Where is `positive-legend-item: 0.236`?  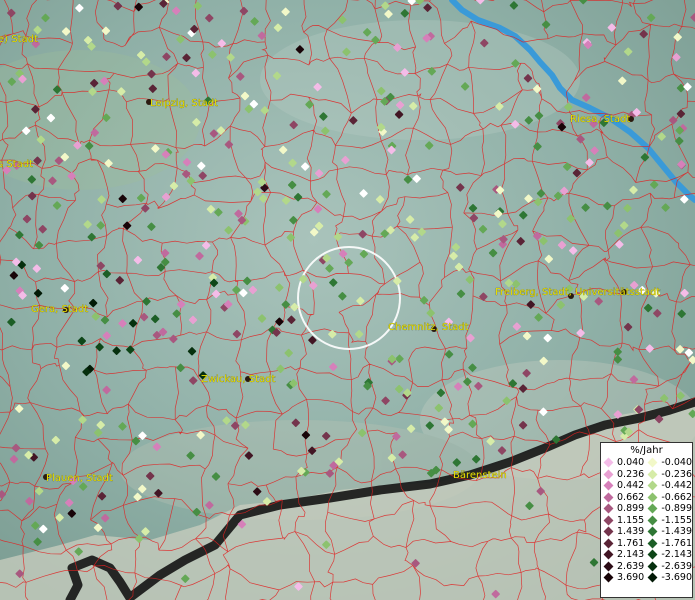 positive-legend-item: 0.236 is located at coordinates (625, 475).